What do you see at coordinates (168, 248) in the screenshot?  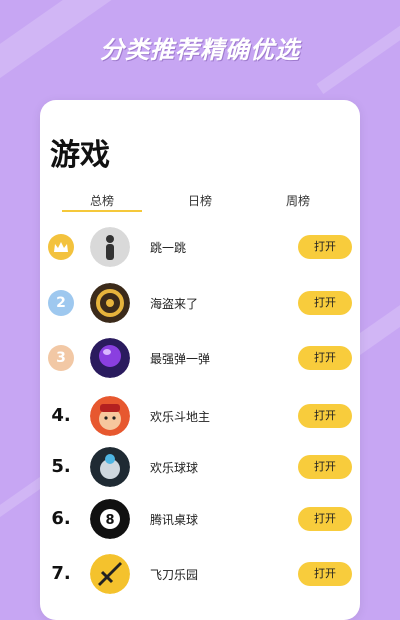 I see `app-name: 跳一跳` at bounding box center [168, 248].